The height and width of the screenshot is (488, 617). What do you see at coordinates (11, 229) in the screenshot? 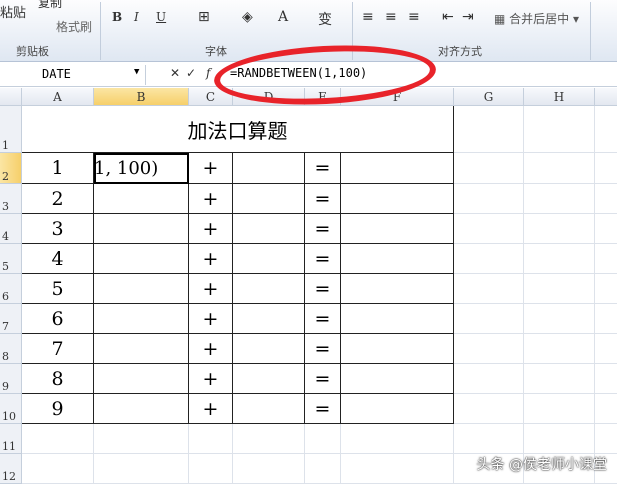
I see `row-header-4: 4` at bounding box center [11, 229].